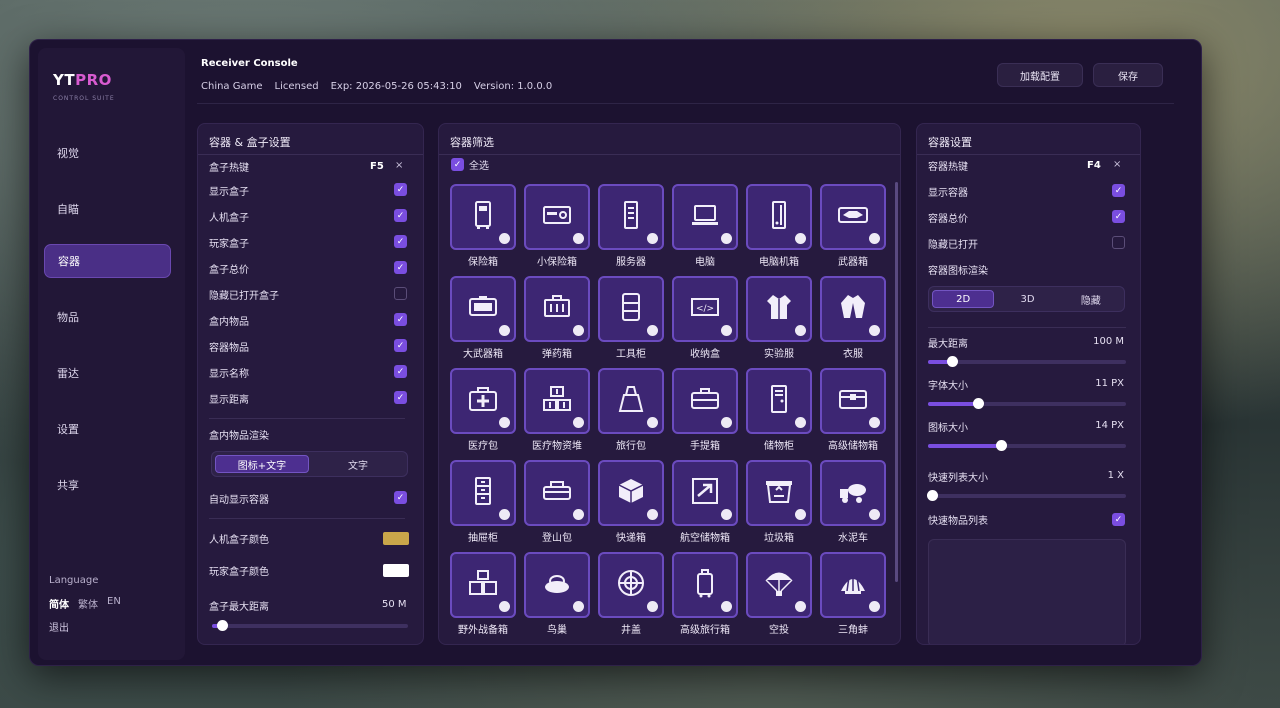 The image size is (1280, 708). I want to click on container-filter-item: 快递箱, so click(631, 504).